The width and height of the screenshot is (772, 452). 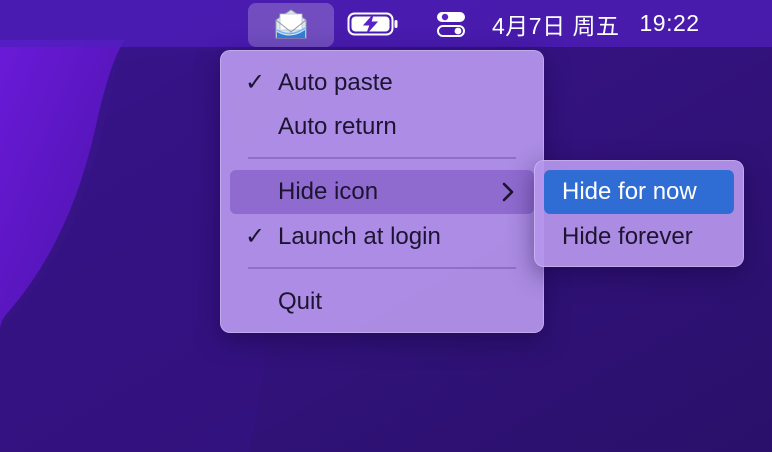 What do you see at coordinates (382, 302) in the screenshot?
I see `menu-item-quit: Quit` at bounding box center [382, 302].